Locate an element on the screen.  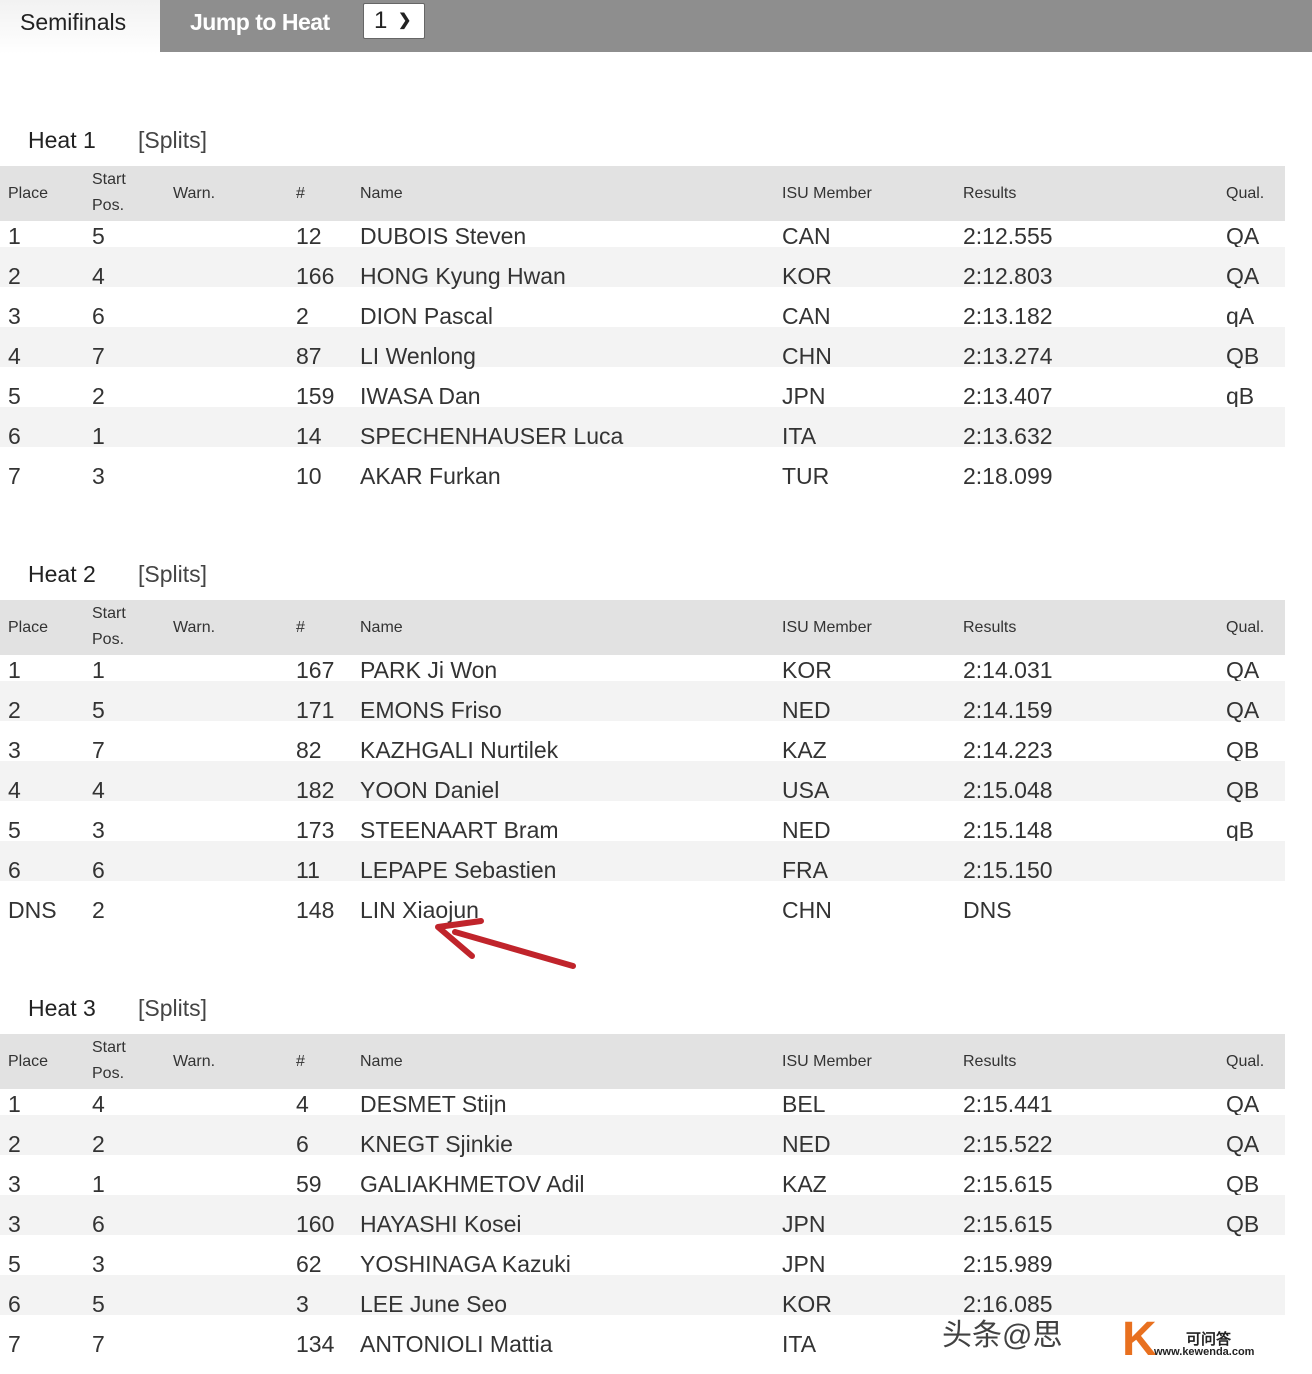
annotation-arrow is located at coordinates (505, 943).